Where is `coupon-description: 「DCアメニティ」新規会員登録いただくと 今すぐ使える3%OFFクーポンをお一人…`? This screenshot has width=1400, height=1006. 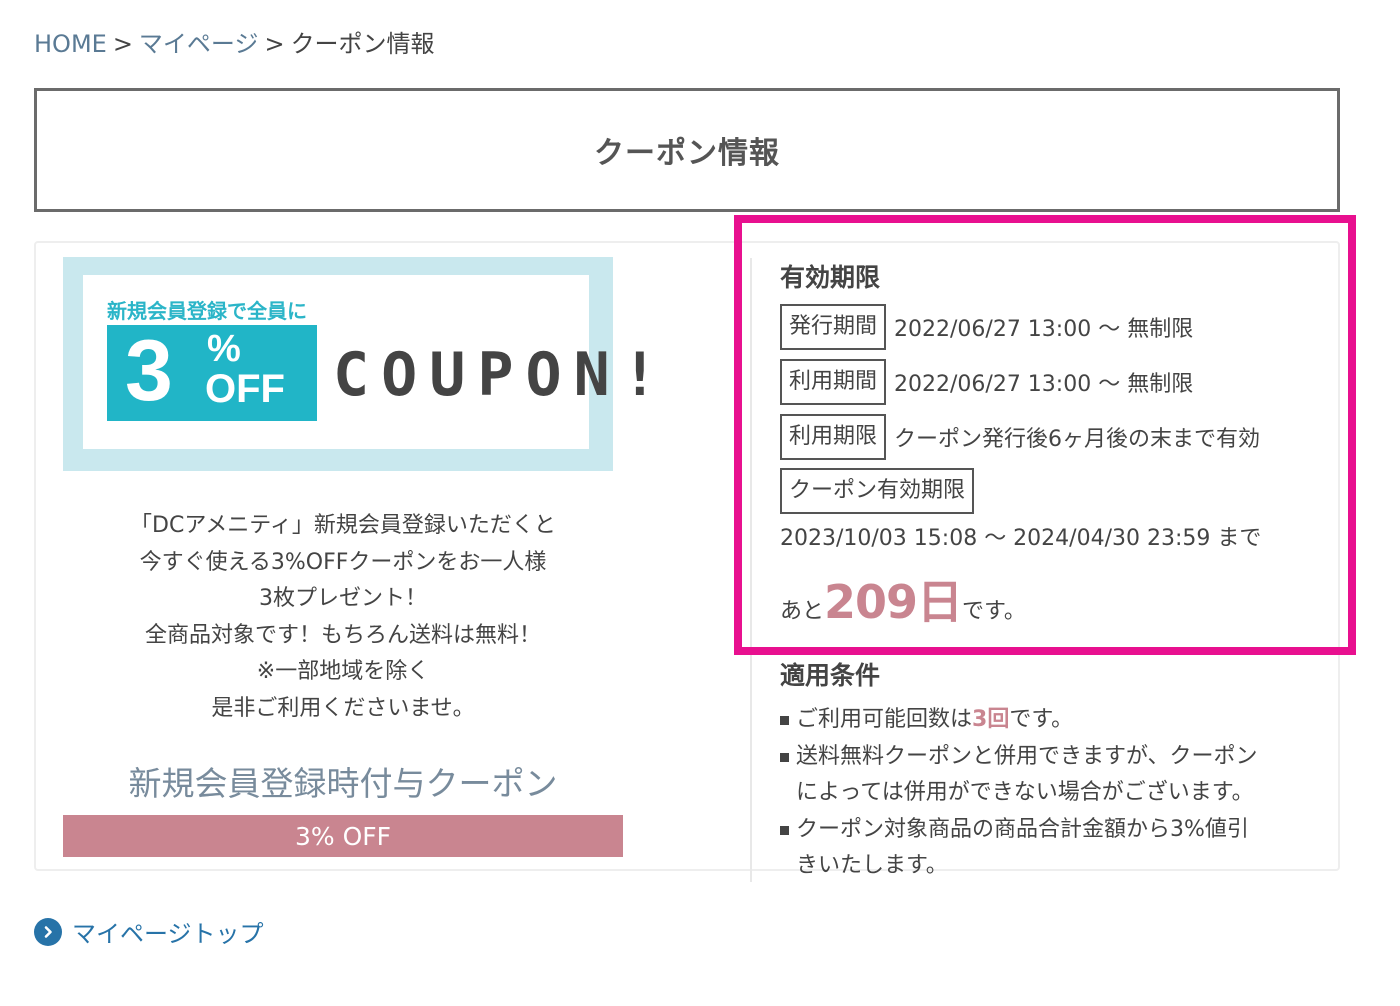 coupon-description: 「DCアメニティ」新規会員登録いただくと 今すぐ使える3%OFFクーポンをお一人… is located at coordinates (343, 617).